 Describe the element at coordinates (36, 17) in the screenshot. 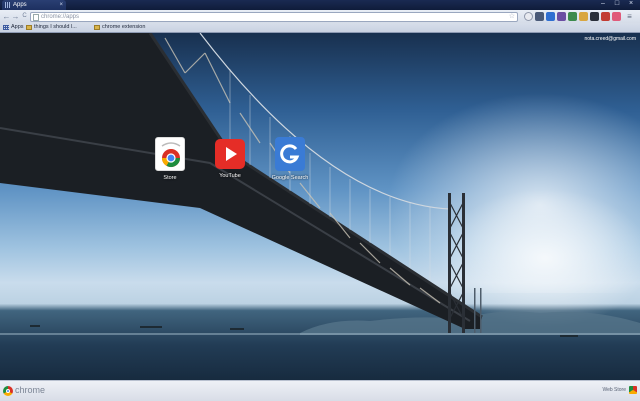

I see `page-icon` at that location.